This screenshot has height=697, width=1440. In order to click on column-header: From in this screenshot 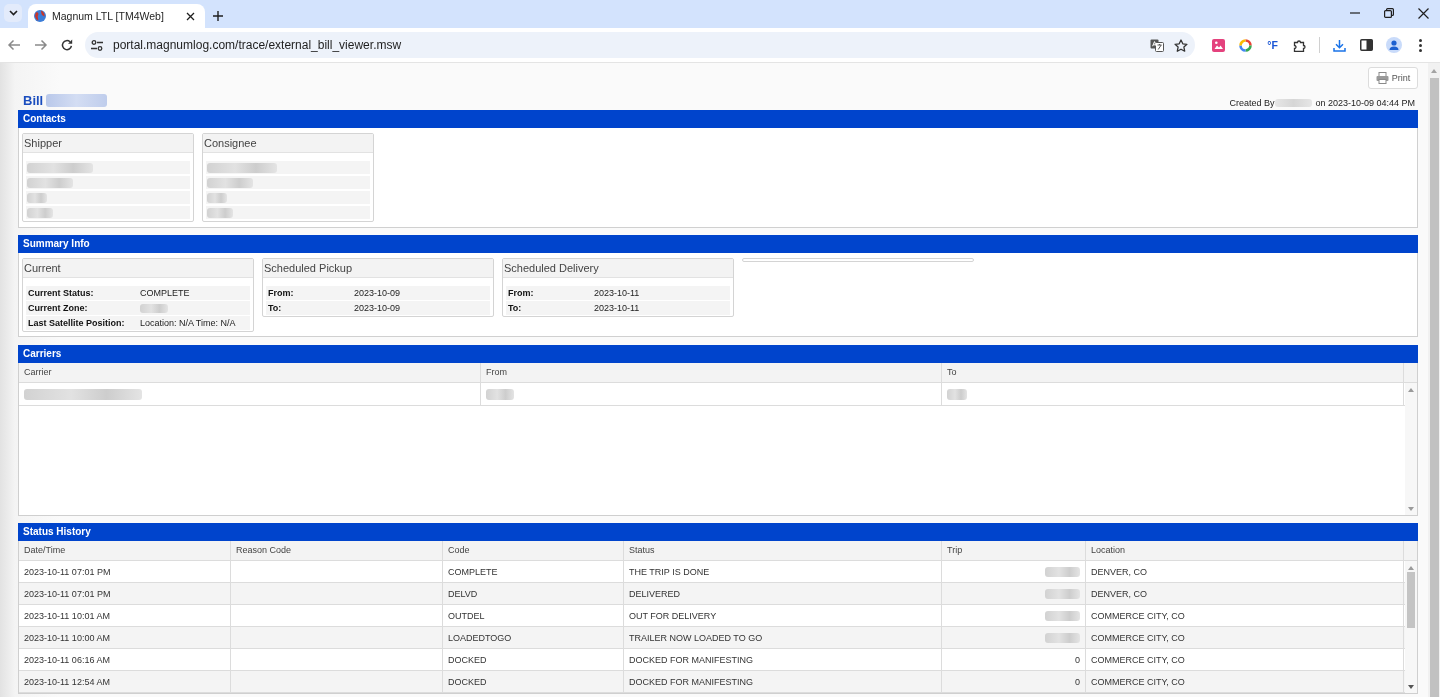, I will do `click(711, 372)`.